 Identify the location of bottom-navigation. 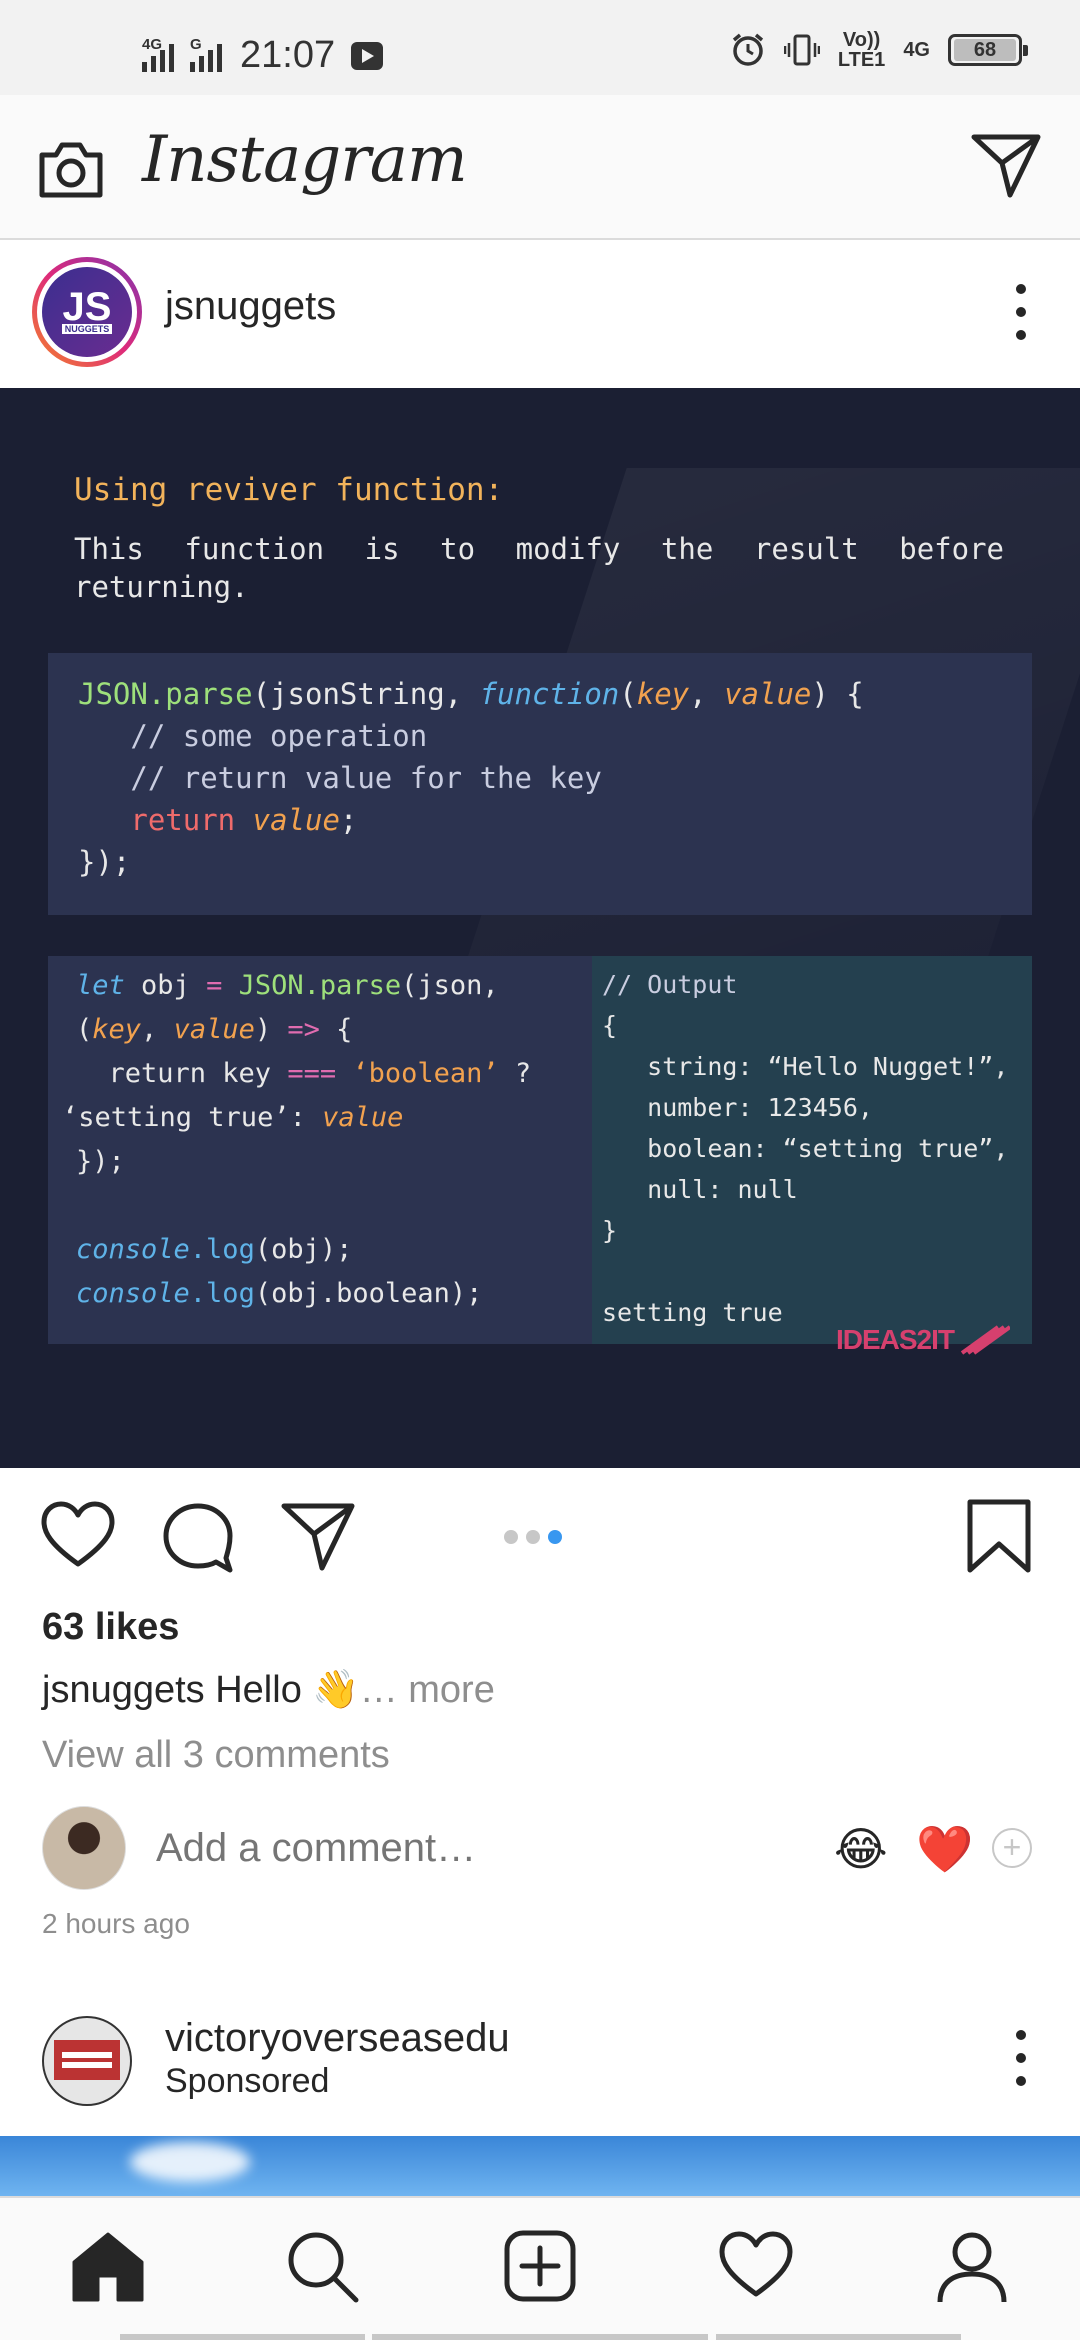
(540, 2268).